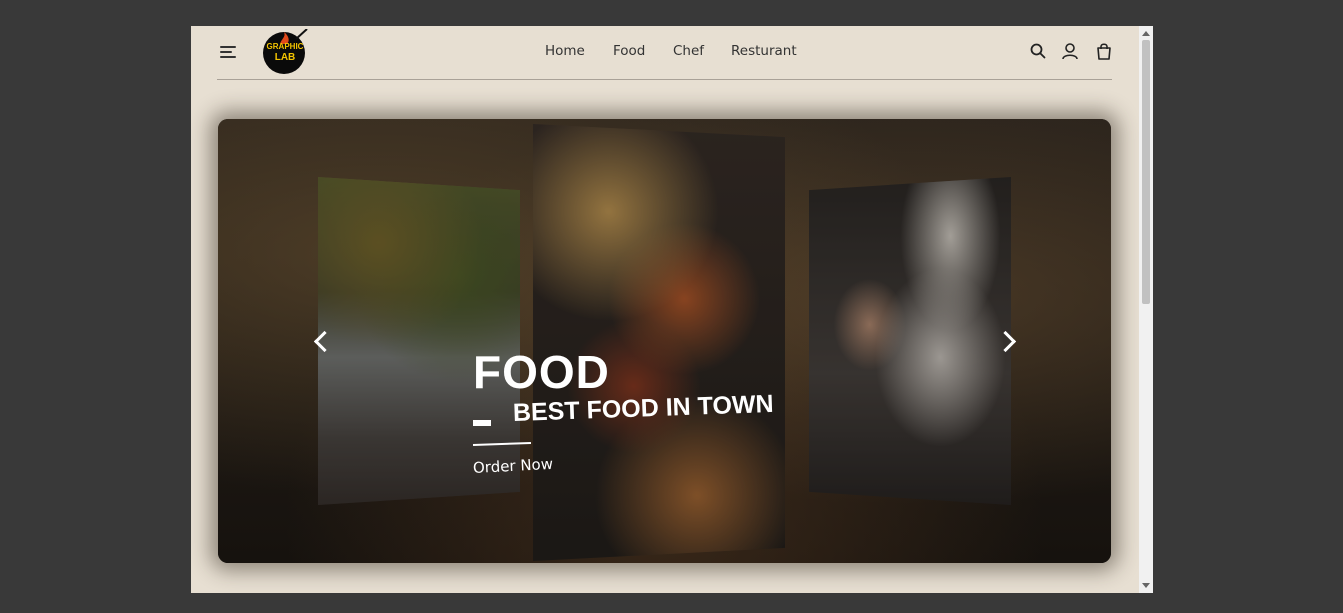 This screenshot has height=613, width=1343. What do you see at coordinates (419, 341) in the screenshot?
I see `slide-restaurant-image` at bounding box center [419, 341].